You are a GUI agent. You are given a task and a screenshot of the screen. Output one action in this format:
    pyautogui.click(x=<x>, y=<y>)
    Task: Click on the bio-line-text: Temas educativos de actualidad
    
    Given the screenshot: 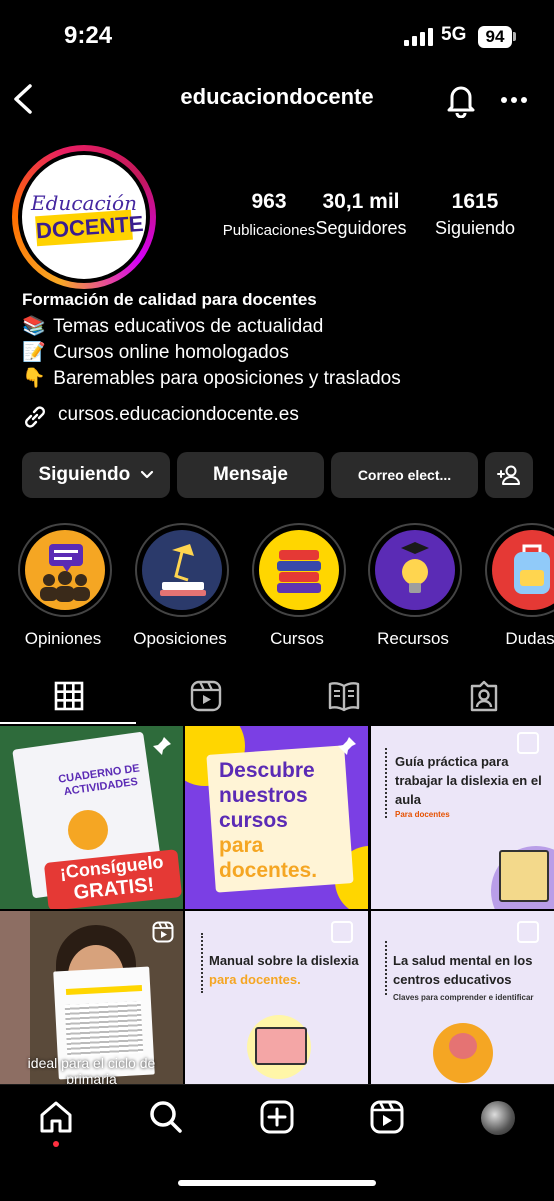 What is the action you would take?
    pyautogui.click(x=188, y=326)
    